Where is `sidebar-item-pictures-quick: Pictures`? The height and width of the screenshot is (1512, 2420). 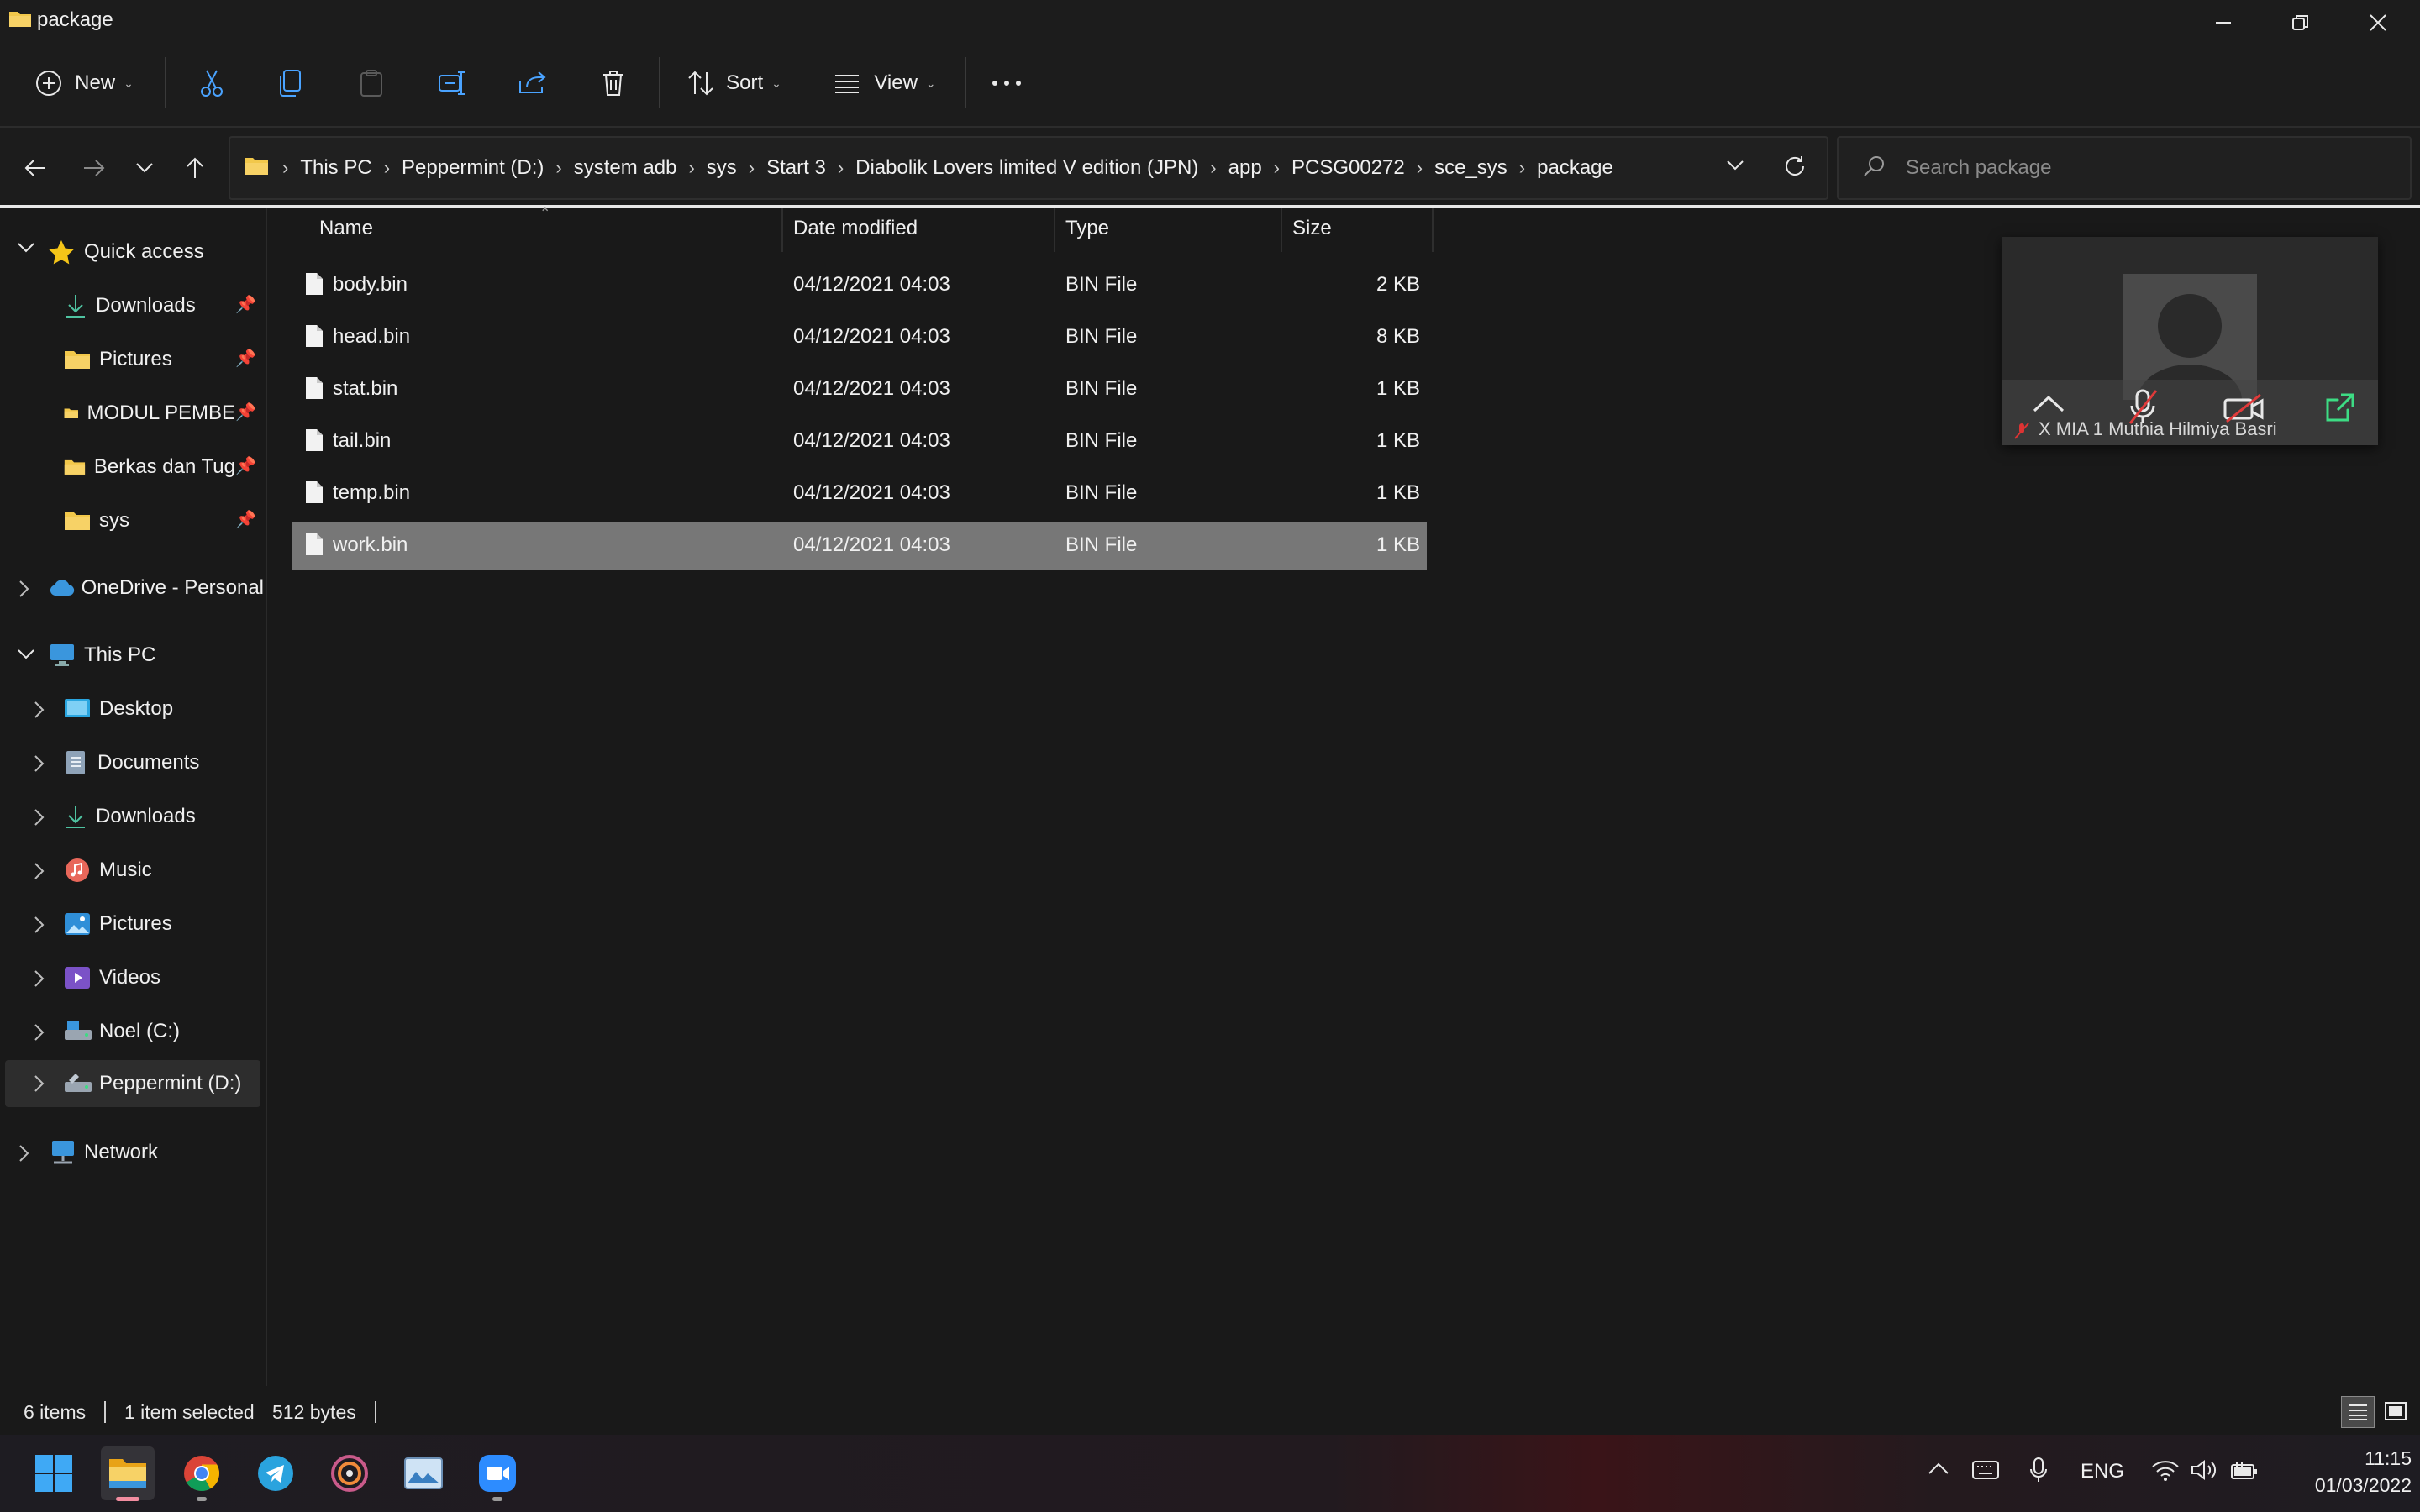
sidebar-item-pictures-quick: Pictures is located at coordinates (149, 359).